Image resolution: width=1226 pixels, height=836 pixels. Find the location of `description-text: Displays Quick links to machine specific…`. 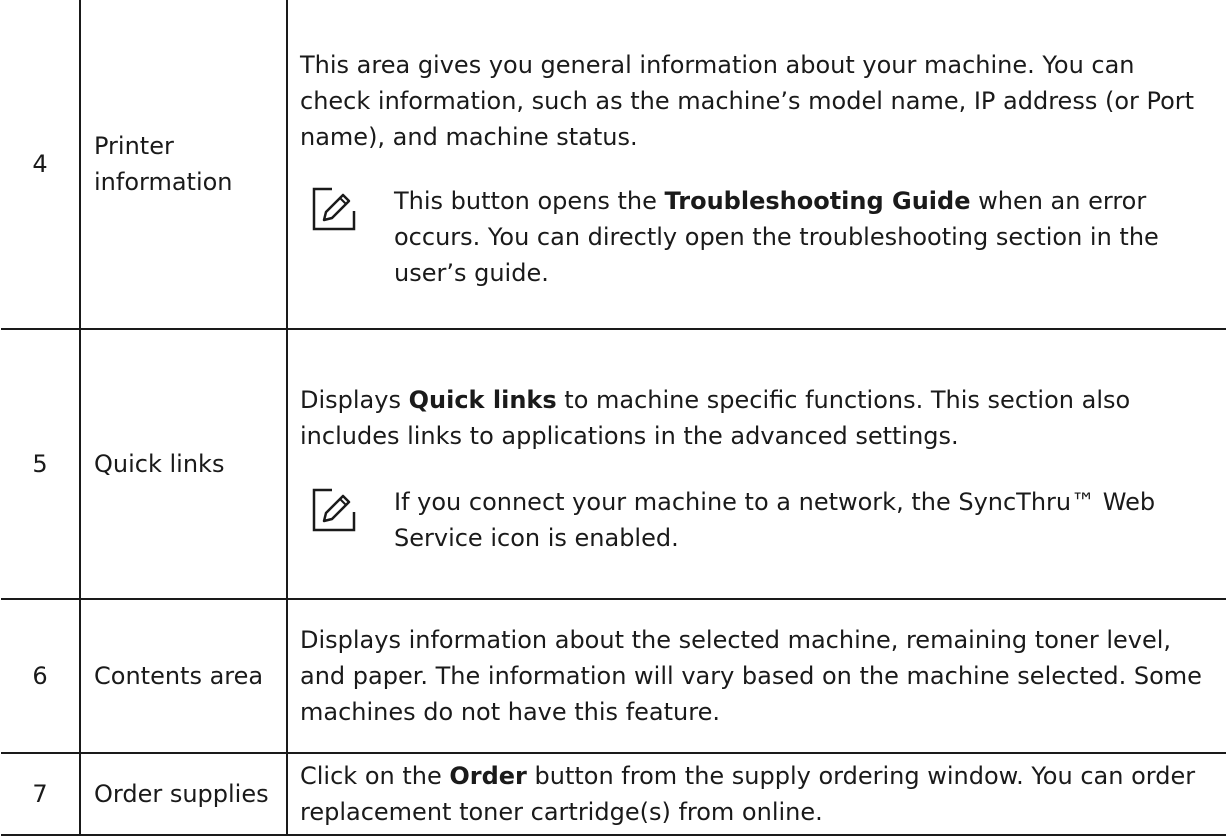

description-text: Displays Quick links to machine specific… is located at coordinates (756, 418).